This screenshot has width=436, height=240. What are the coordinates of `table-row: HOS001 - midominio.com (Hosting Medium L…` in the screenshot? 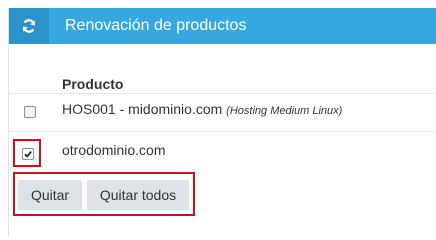 It's located at (202, 109).